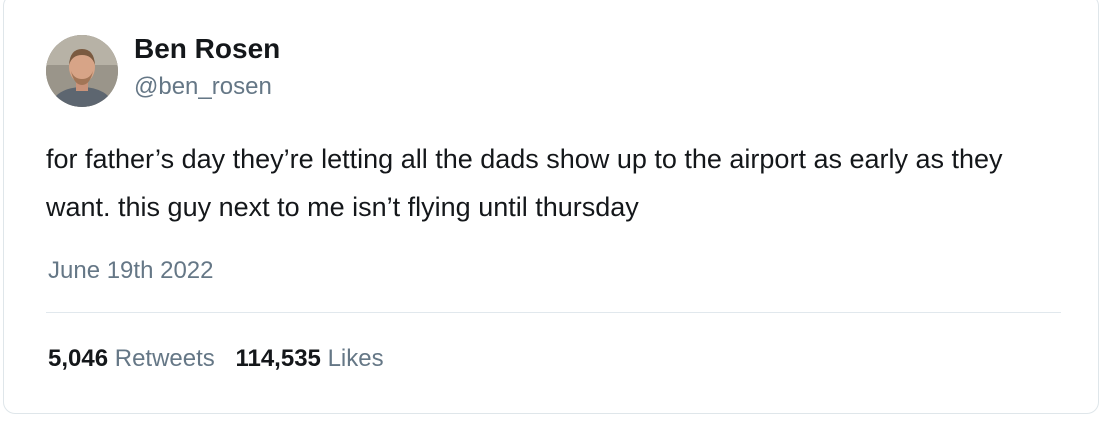 Image resolution: width=1106 pixels, height=424 pixels. What do you see at coordinates (553, 312) in the screenshot?
I see `divider` at bounding box center [553, 312].